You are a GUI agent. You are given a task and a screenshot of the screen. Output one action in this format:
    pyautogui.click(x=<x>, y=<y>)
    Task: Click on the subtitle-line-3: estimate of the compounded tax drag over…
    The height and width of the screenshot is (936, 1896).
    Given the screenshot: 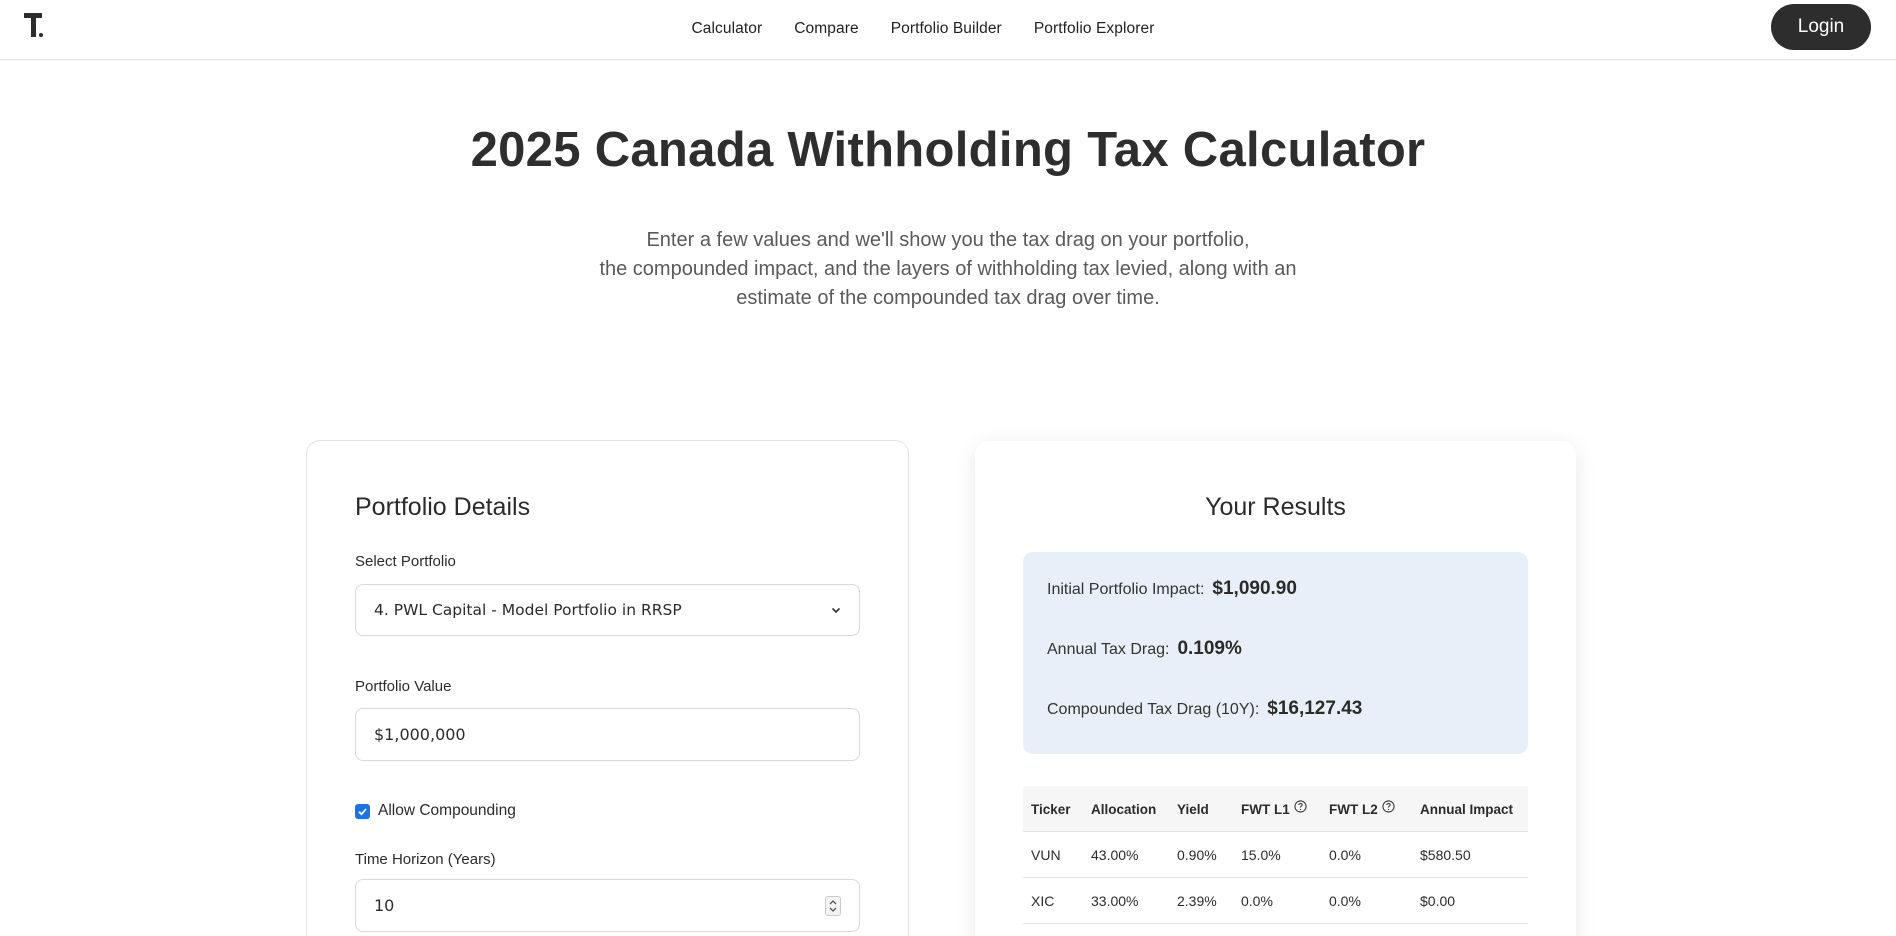 What is the action you would take?
    pyautogui.click(x=948, y=298)
    